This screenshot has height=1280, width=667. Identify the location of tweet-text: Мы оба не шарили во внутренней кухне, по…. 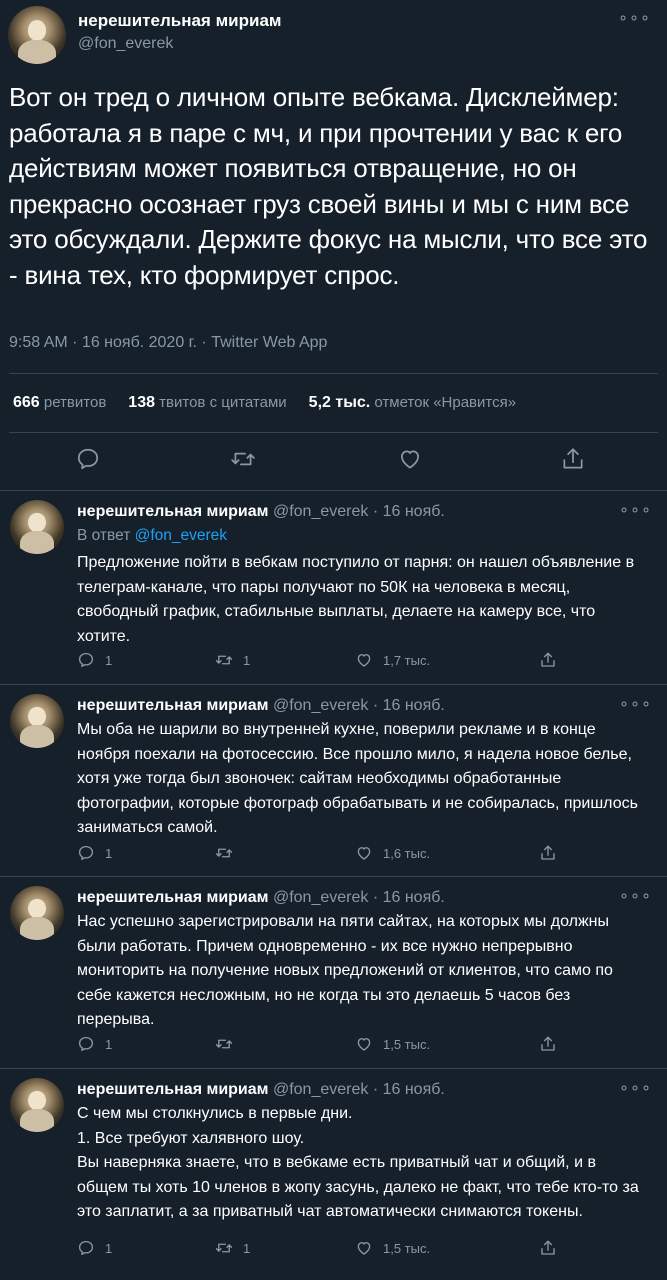
(357, 778).